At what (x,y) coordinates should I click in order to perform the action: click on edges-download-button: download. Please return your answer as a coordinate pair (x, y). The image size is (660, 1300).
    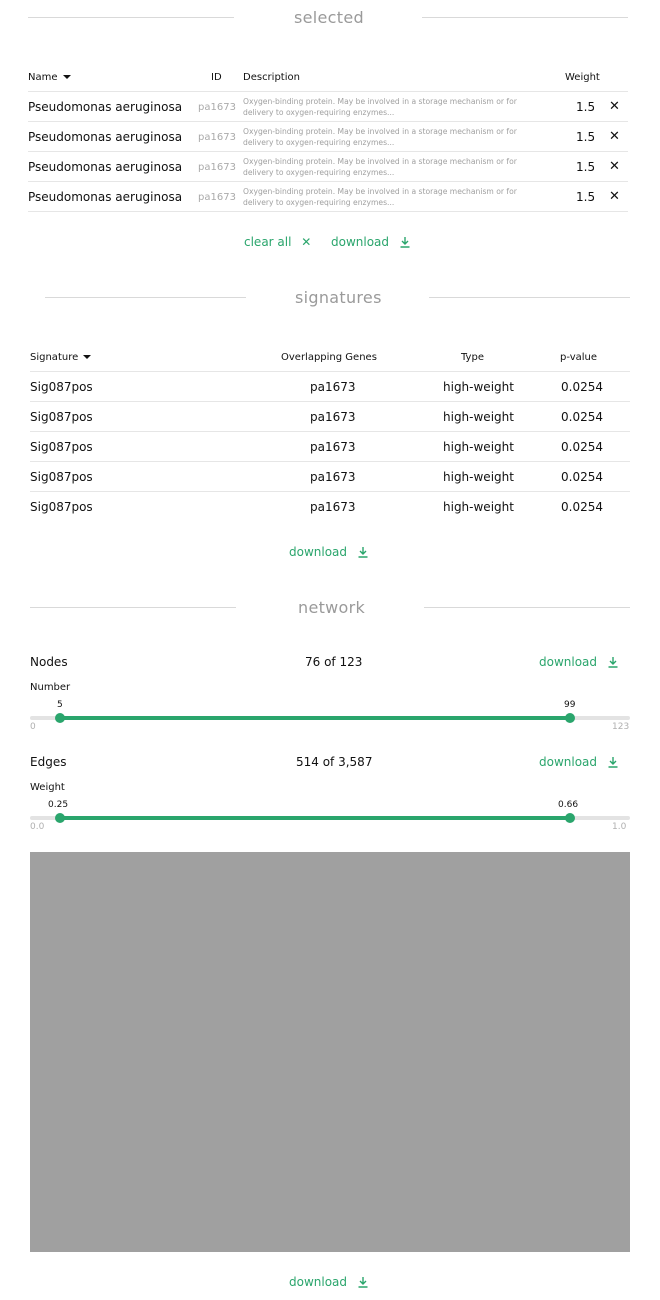
    Looking at the image, I should click on (579, 762).